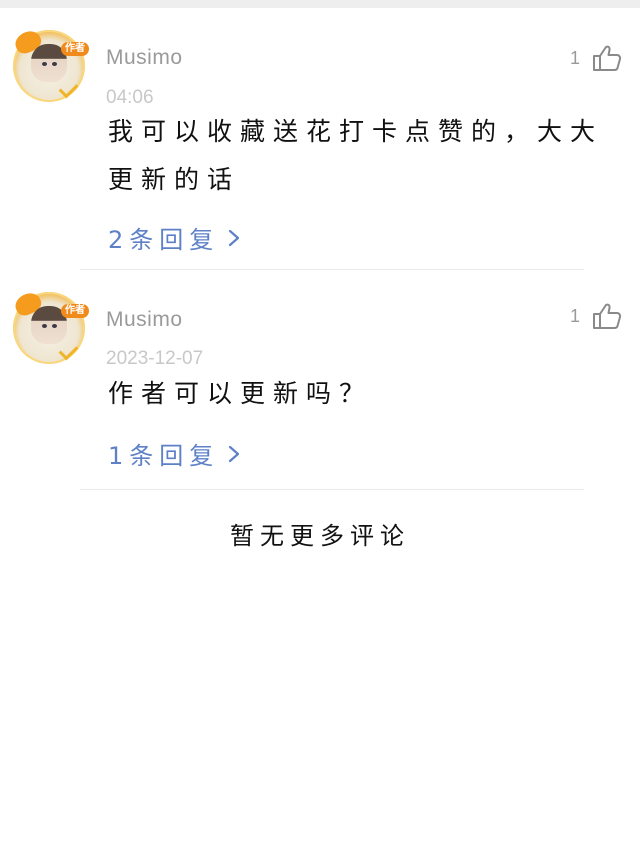 This screenshot has width=640, height=853. I want to click on view-replies-link: 1条回复, so click(174, 453).